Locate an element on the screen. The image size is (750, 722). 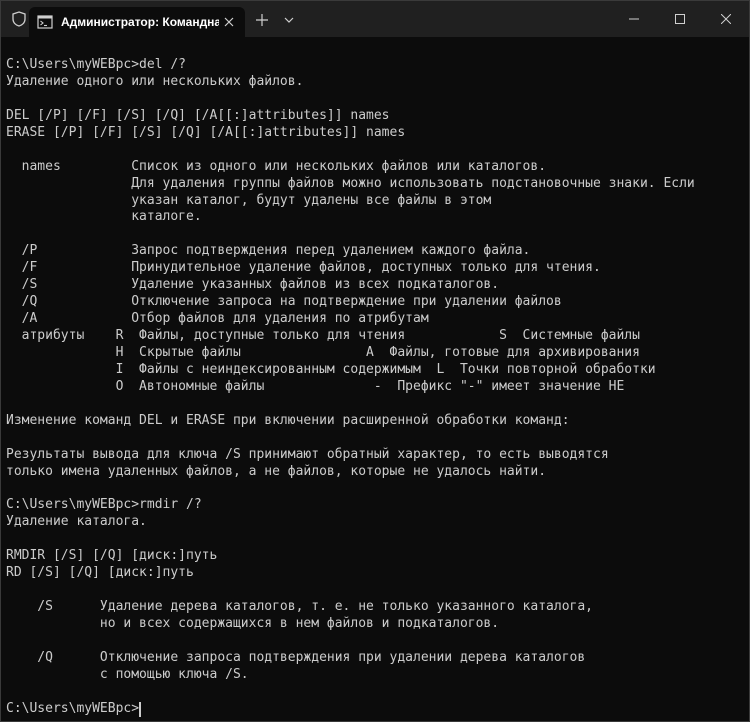
window-controls is located at coordinates (680, 19).